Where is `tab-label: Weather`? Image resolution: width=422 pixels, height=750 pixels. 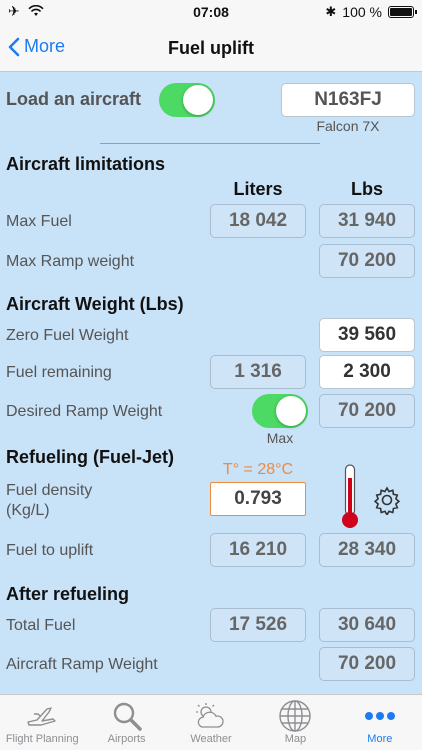
tab-label: Weather is located at coordinates (211, 739).